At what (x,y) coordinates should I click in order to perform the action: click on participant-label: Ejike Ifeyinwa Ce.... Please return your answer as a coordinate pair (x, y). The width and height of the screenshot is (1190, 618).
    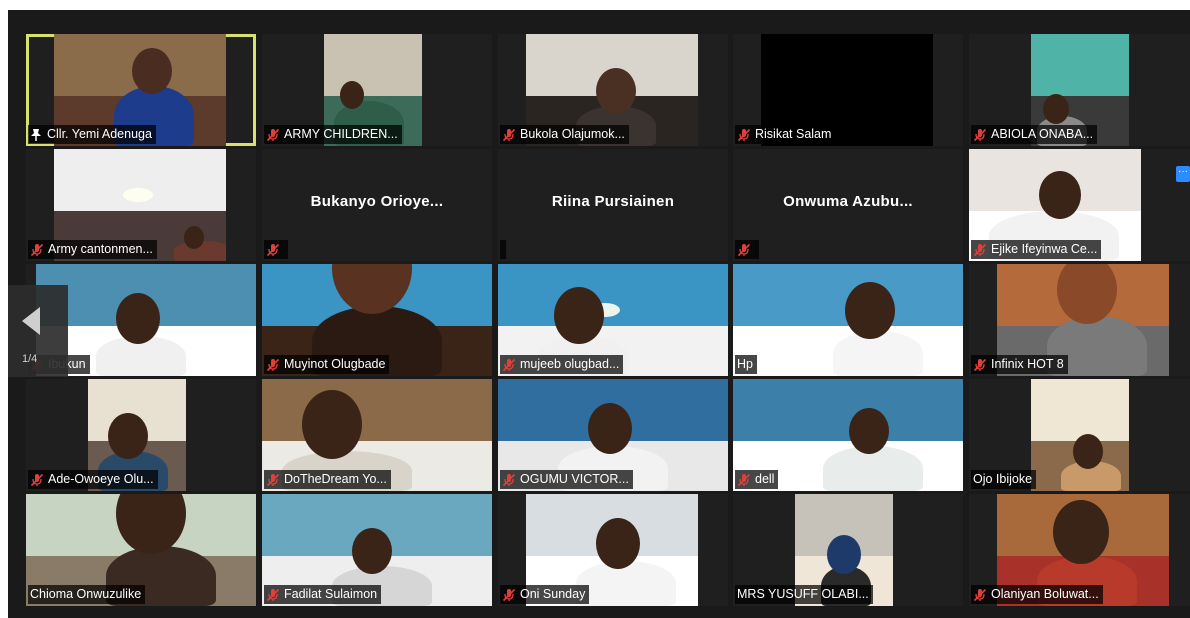
    Looking at the image, I should click on (1036, 249).